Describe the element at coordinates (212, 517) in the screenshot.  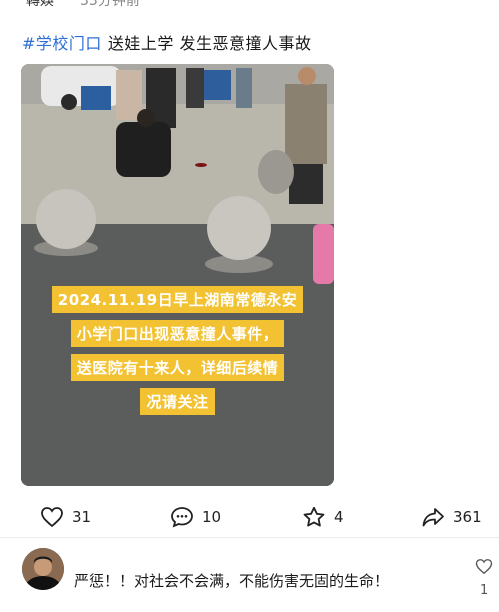
I see `comment-count: 10` at that location.